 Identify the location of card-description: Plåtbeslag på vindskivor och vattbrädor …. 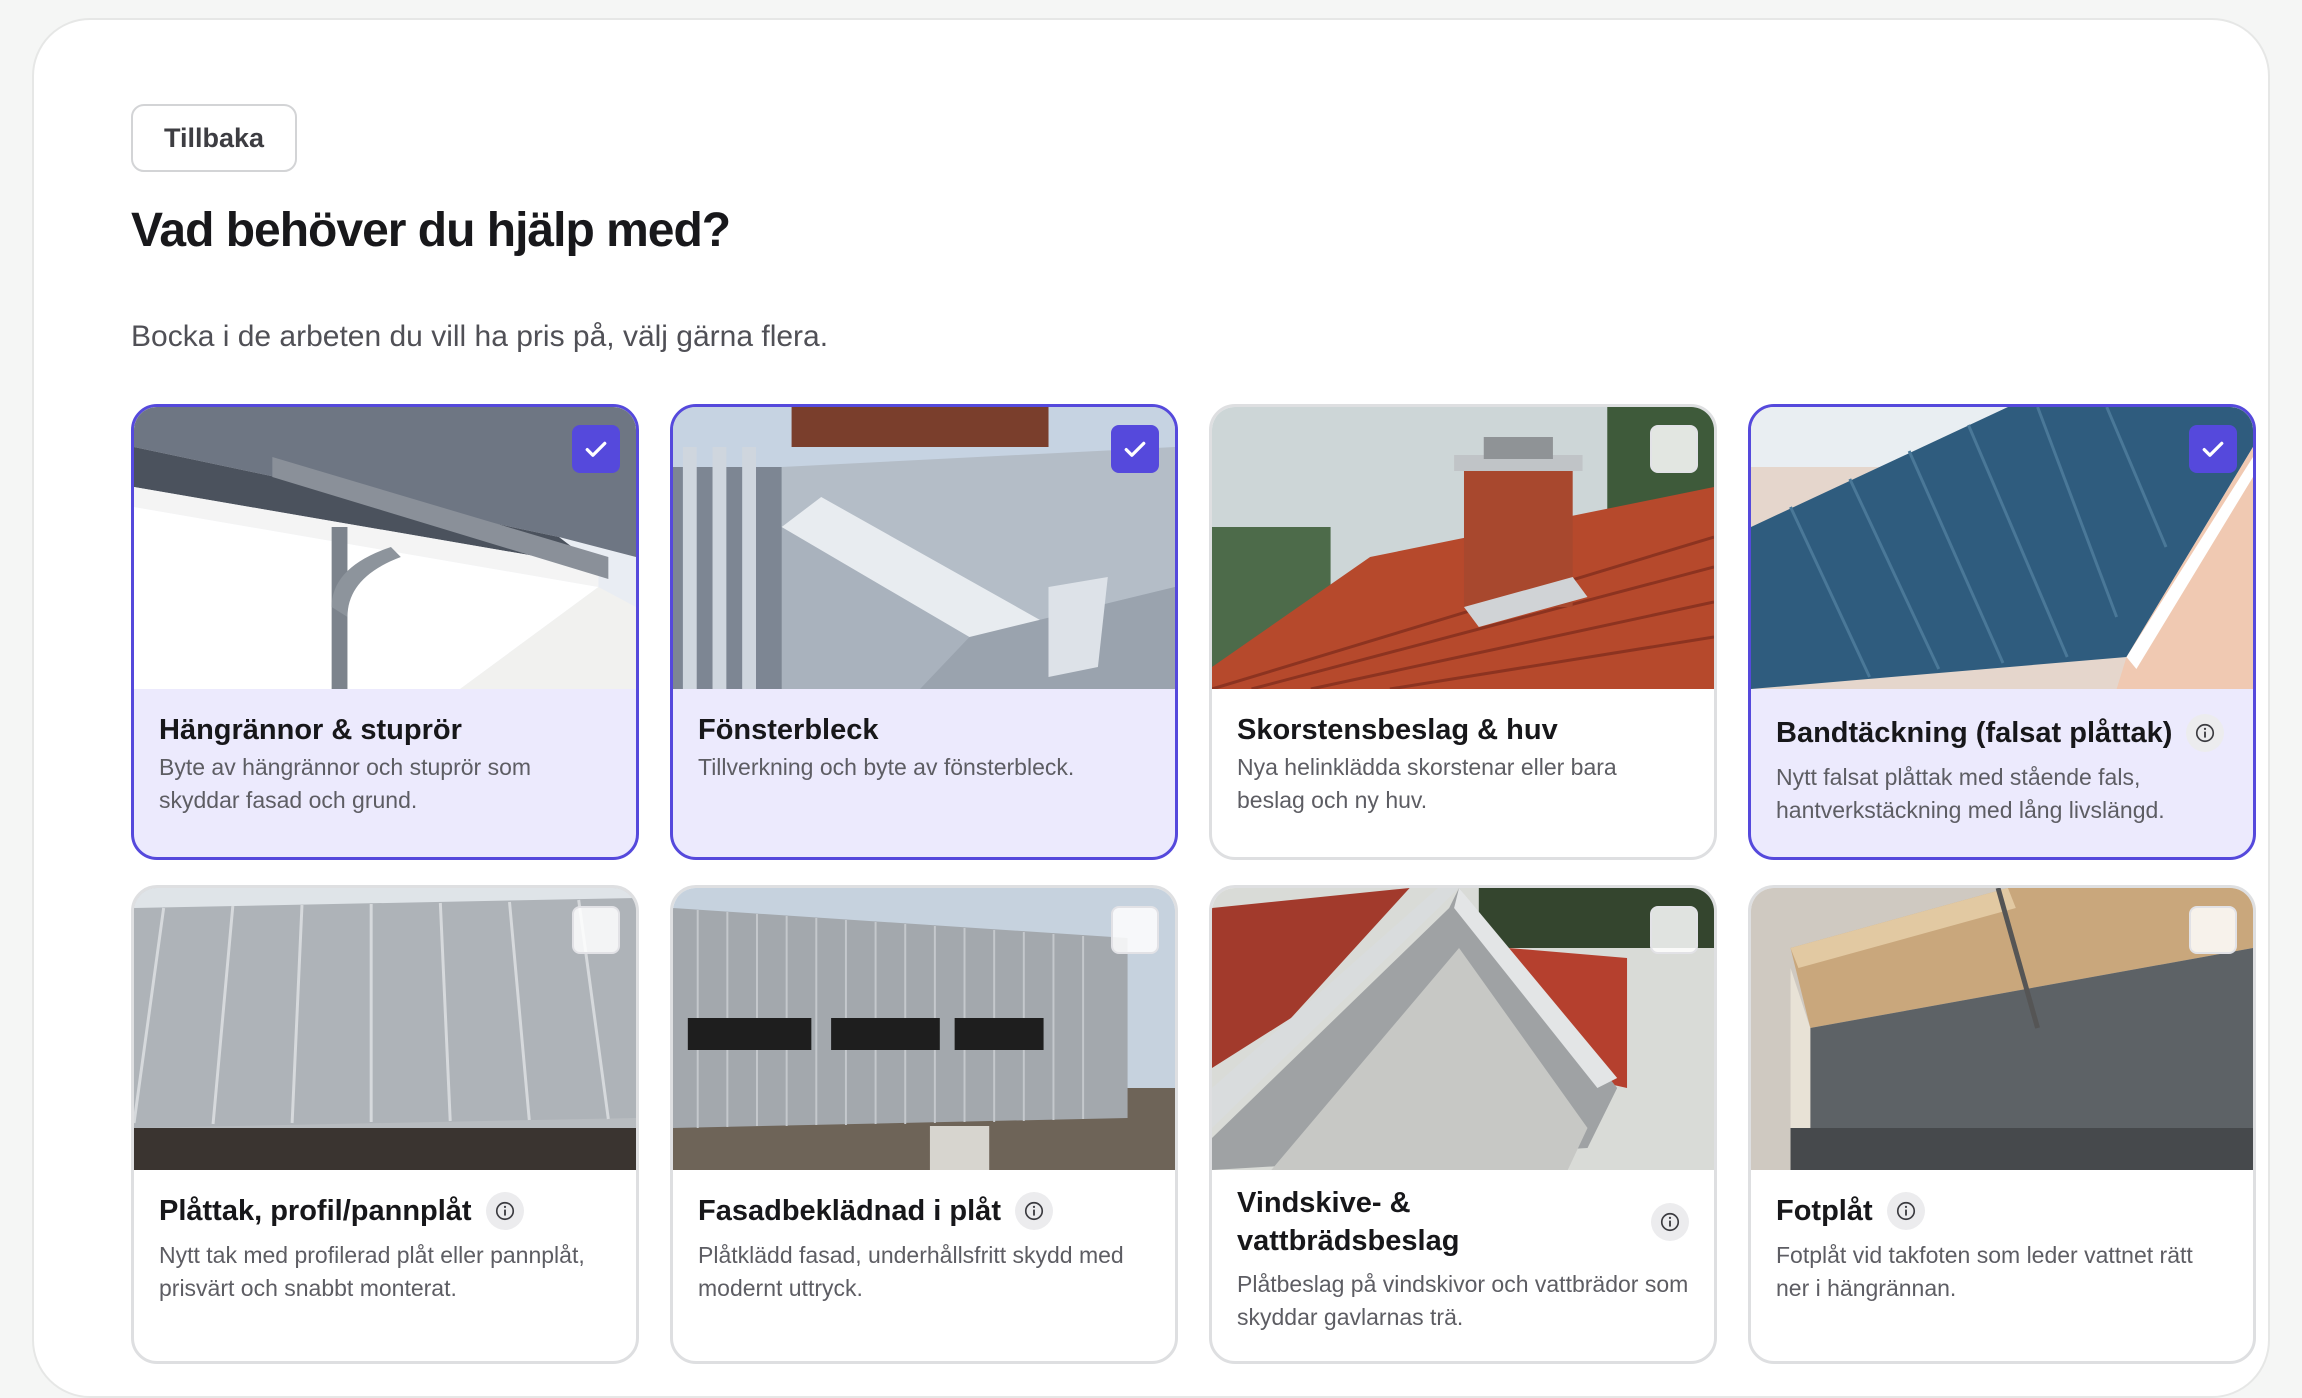
(1463, 1300).